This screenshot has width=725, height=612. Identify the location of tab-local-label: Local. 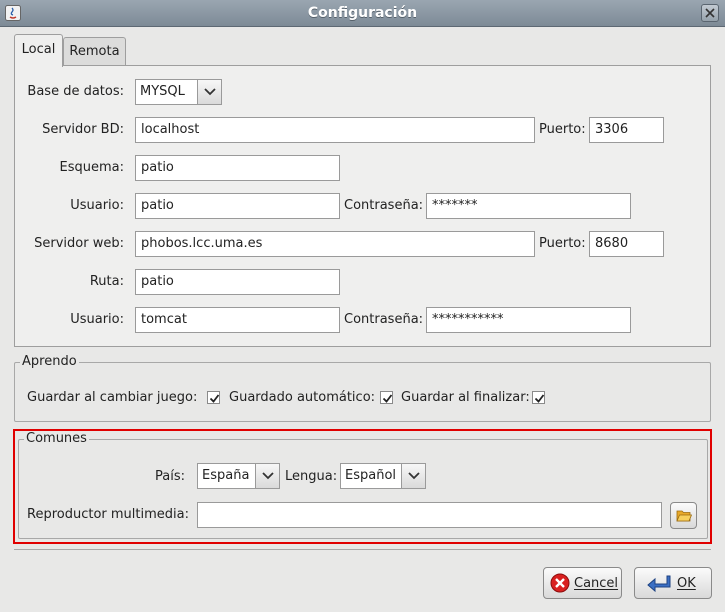
(38, 49).